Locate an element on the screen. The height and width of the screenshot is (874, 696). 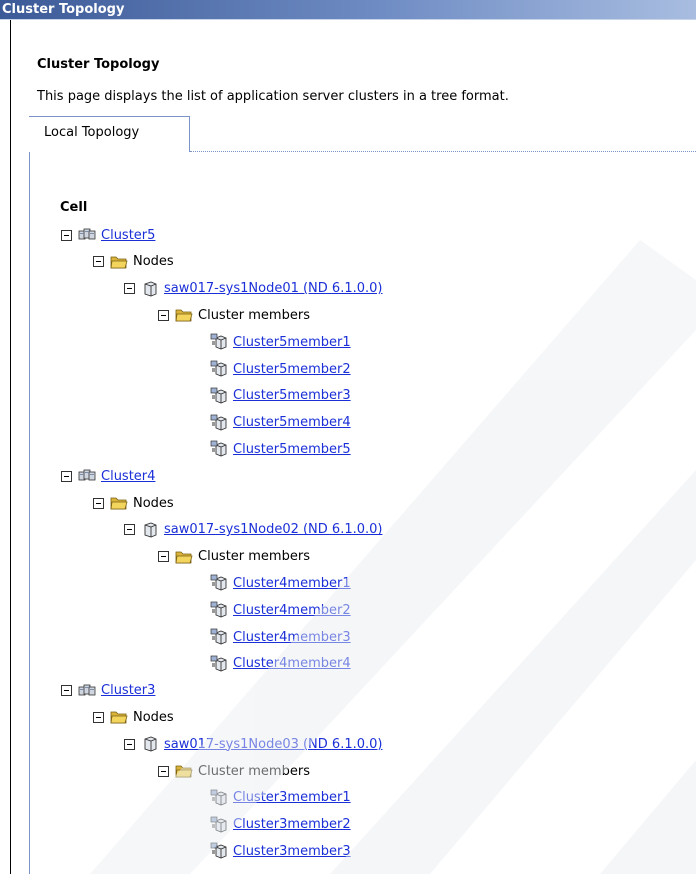
cluster-member-link: Cluster5member2 is located at coordinates (292, 369).